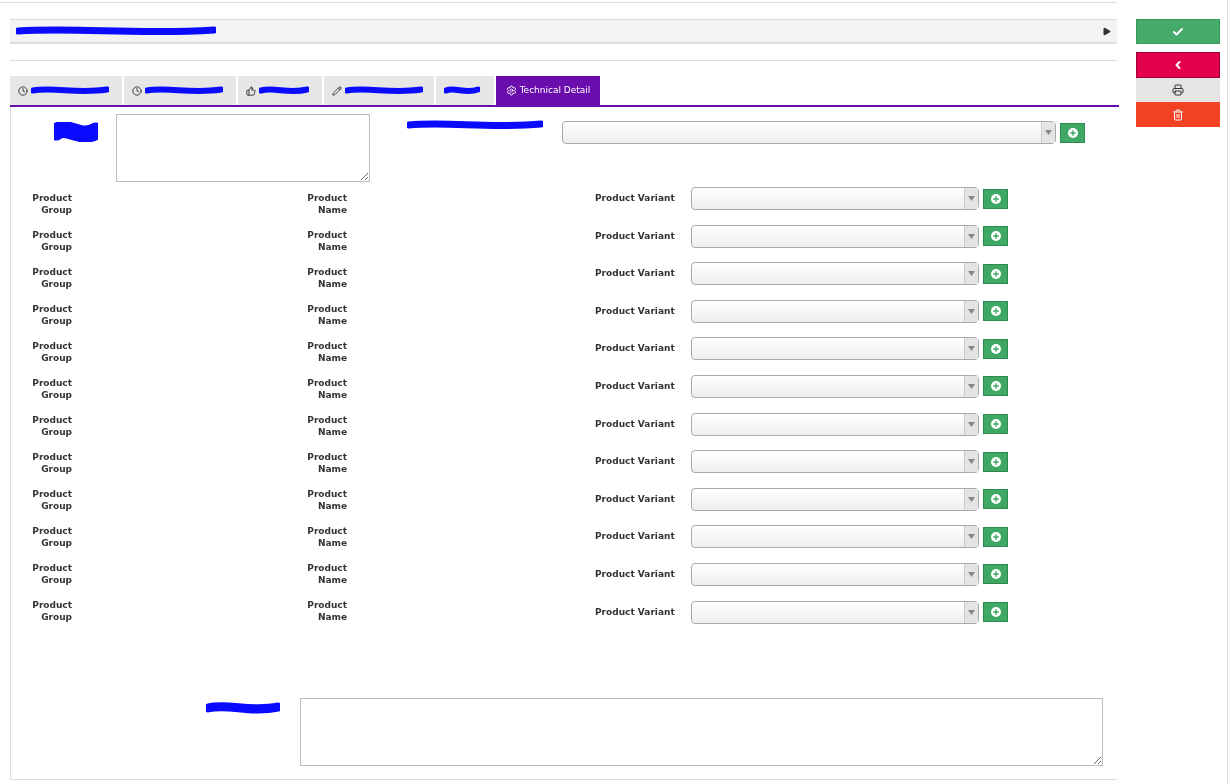 This screenshot has width=1232, height=784. What do you see at coordinates (337, 90) in the screenshot?
I see `pencil-icon` at bounding box center [337, 90].